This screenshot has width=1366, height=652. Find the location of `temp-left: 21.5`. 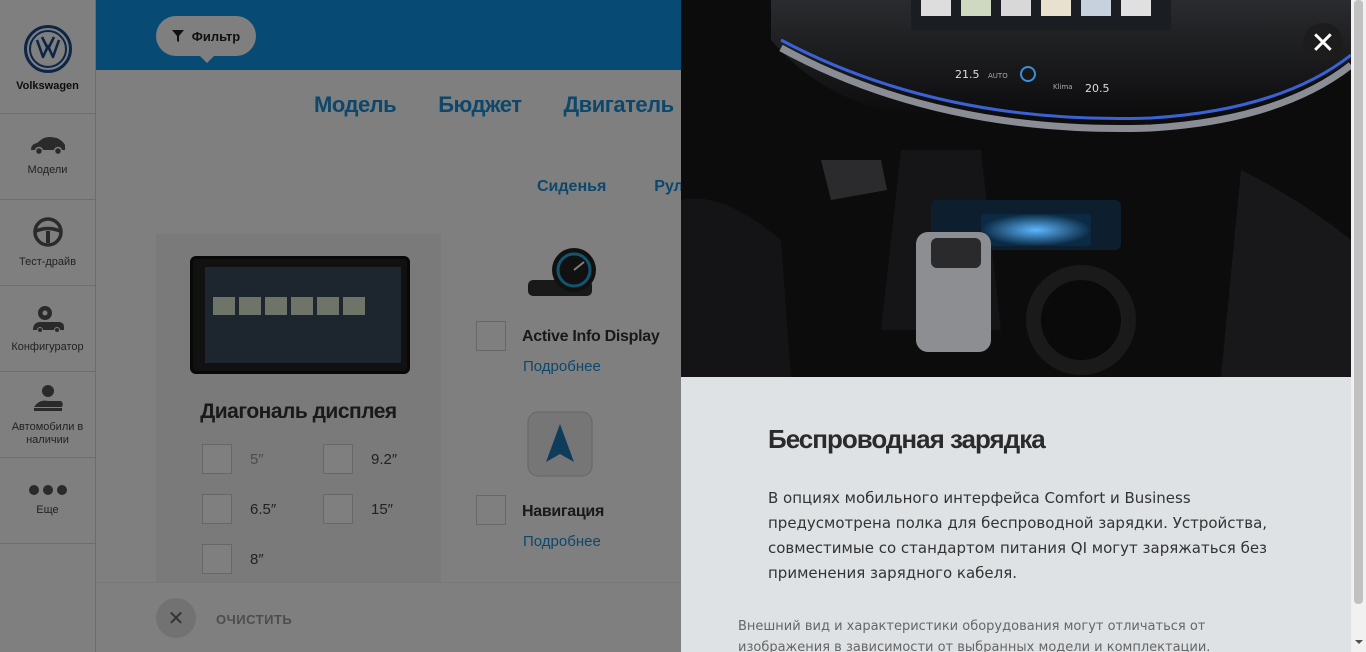

temp-left: 21.5 is located at coordinates (967, 74).